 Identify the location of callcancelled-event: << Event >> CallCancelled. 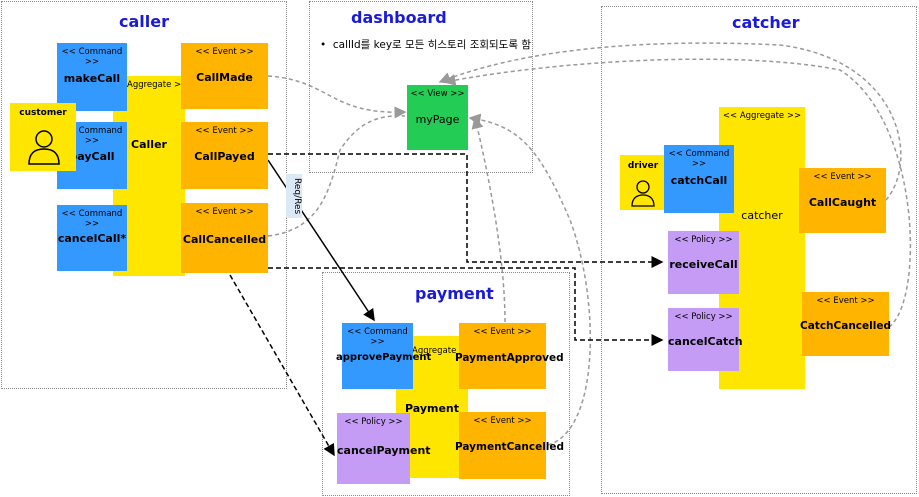
(224, 238).